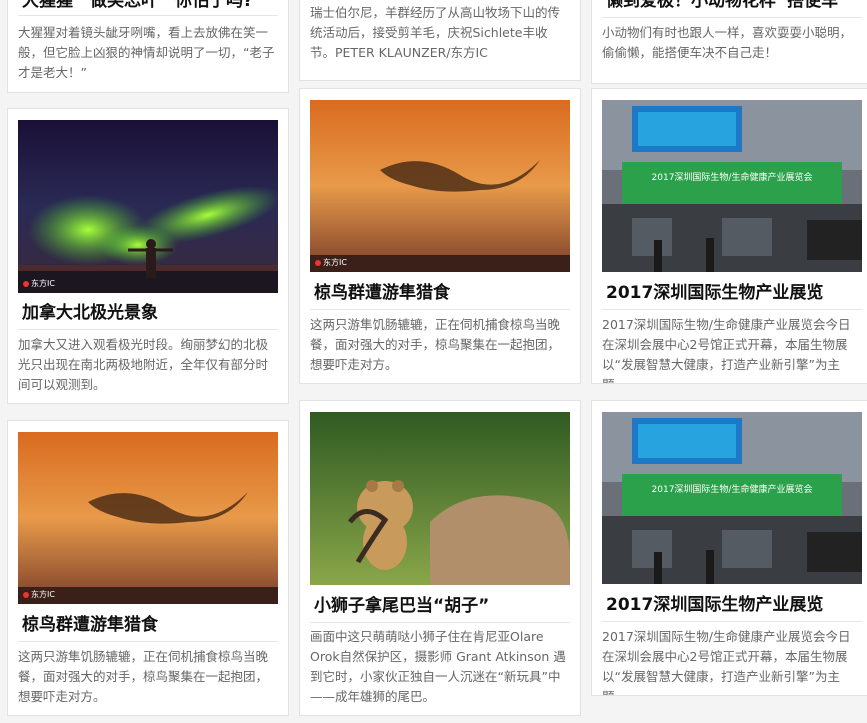  What do you see at coordinates (148, 6) in the screenshot?
I see `card-title: 大猩猩 做笑忘叶 你怕了吗?` at bounding box center [148, 6].